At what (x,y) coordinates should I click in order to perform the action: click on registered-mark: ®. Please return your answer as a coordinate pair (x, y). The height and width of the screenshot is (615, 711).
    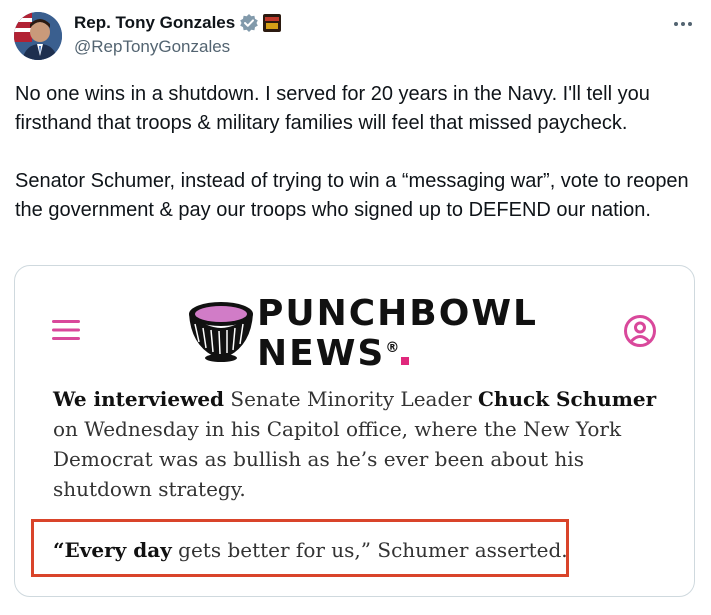
    Looking at the image, I should click on (392, 348).